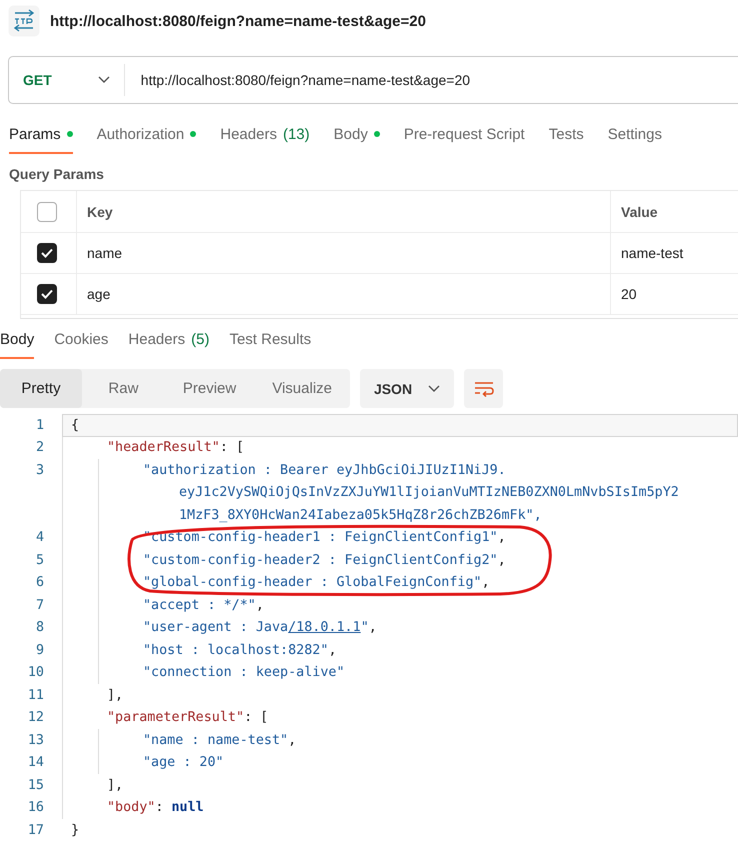 Image resolution: width=738 pixels, height=865 pixels. What do you see at coordinates (75, 831) in the screenshot?
I see `code-line: }` at bounding box center [75, 831].